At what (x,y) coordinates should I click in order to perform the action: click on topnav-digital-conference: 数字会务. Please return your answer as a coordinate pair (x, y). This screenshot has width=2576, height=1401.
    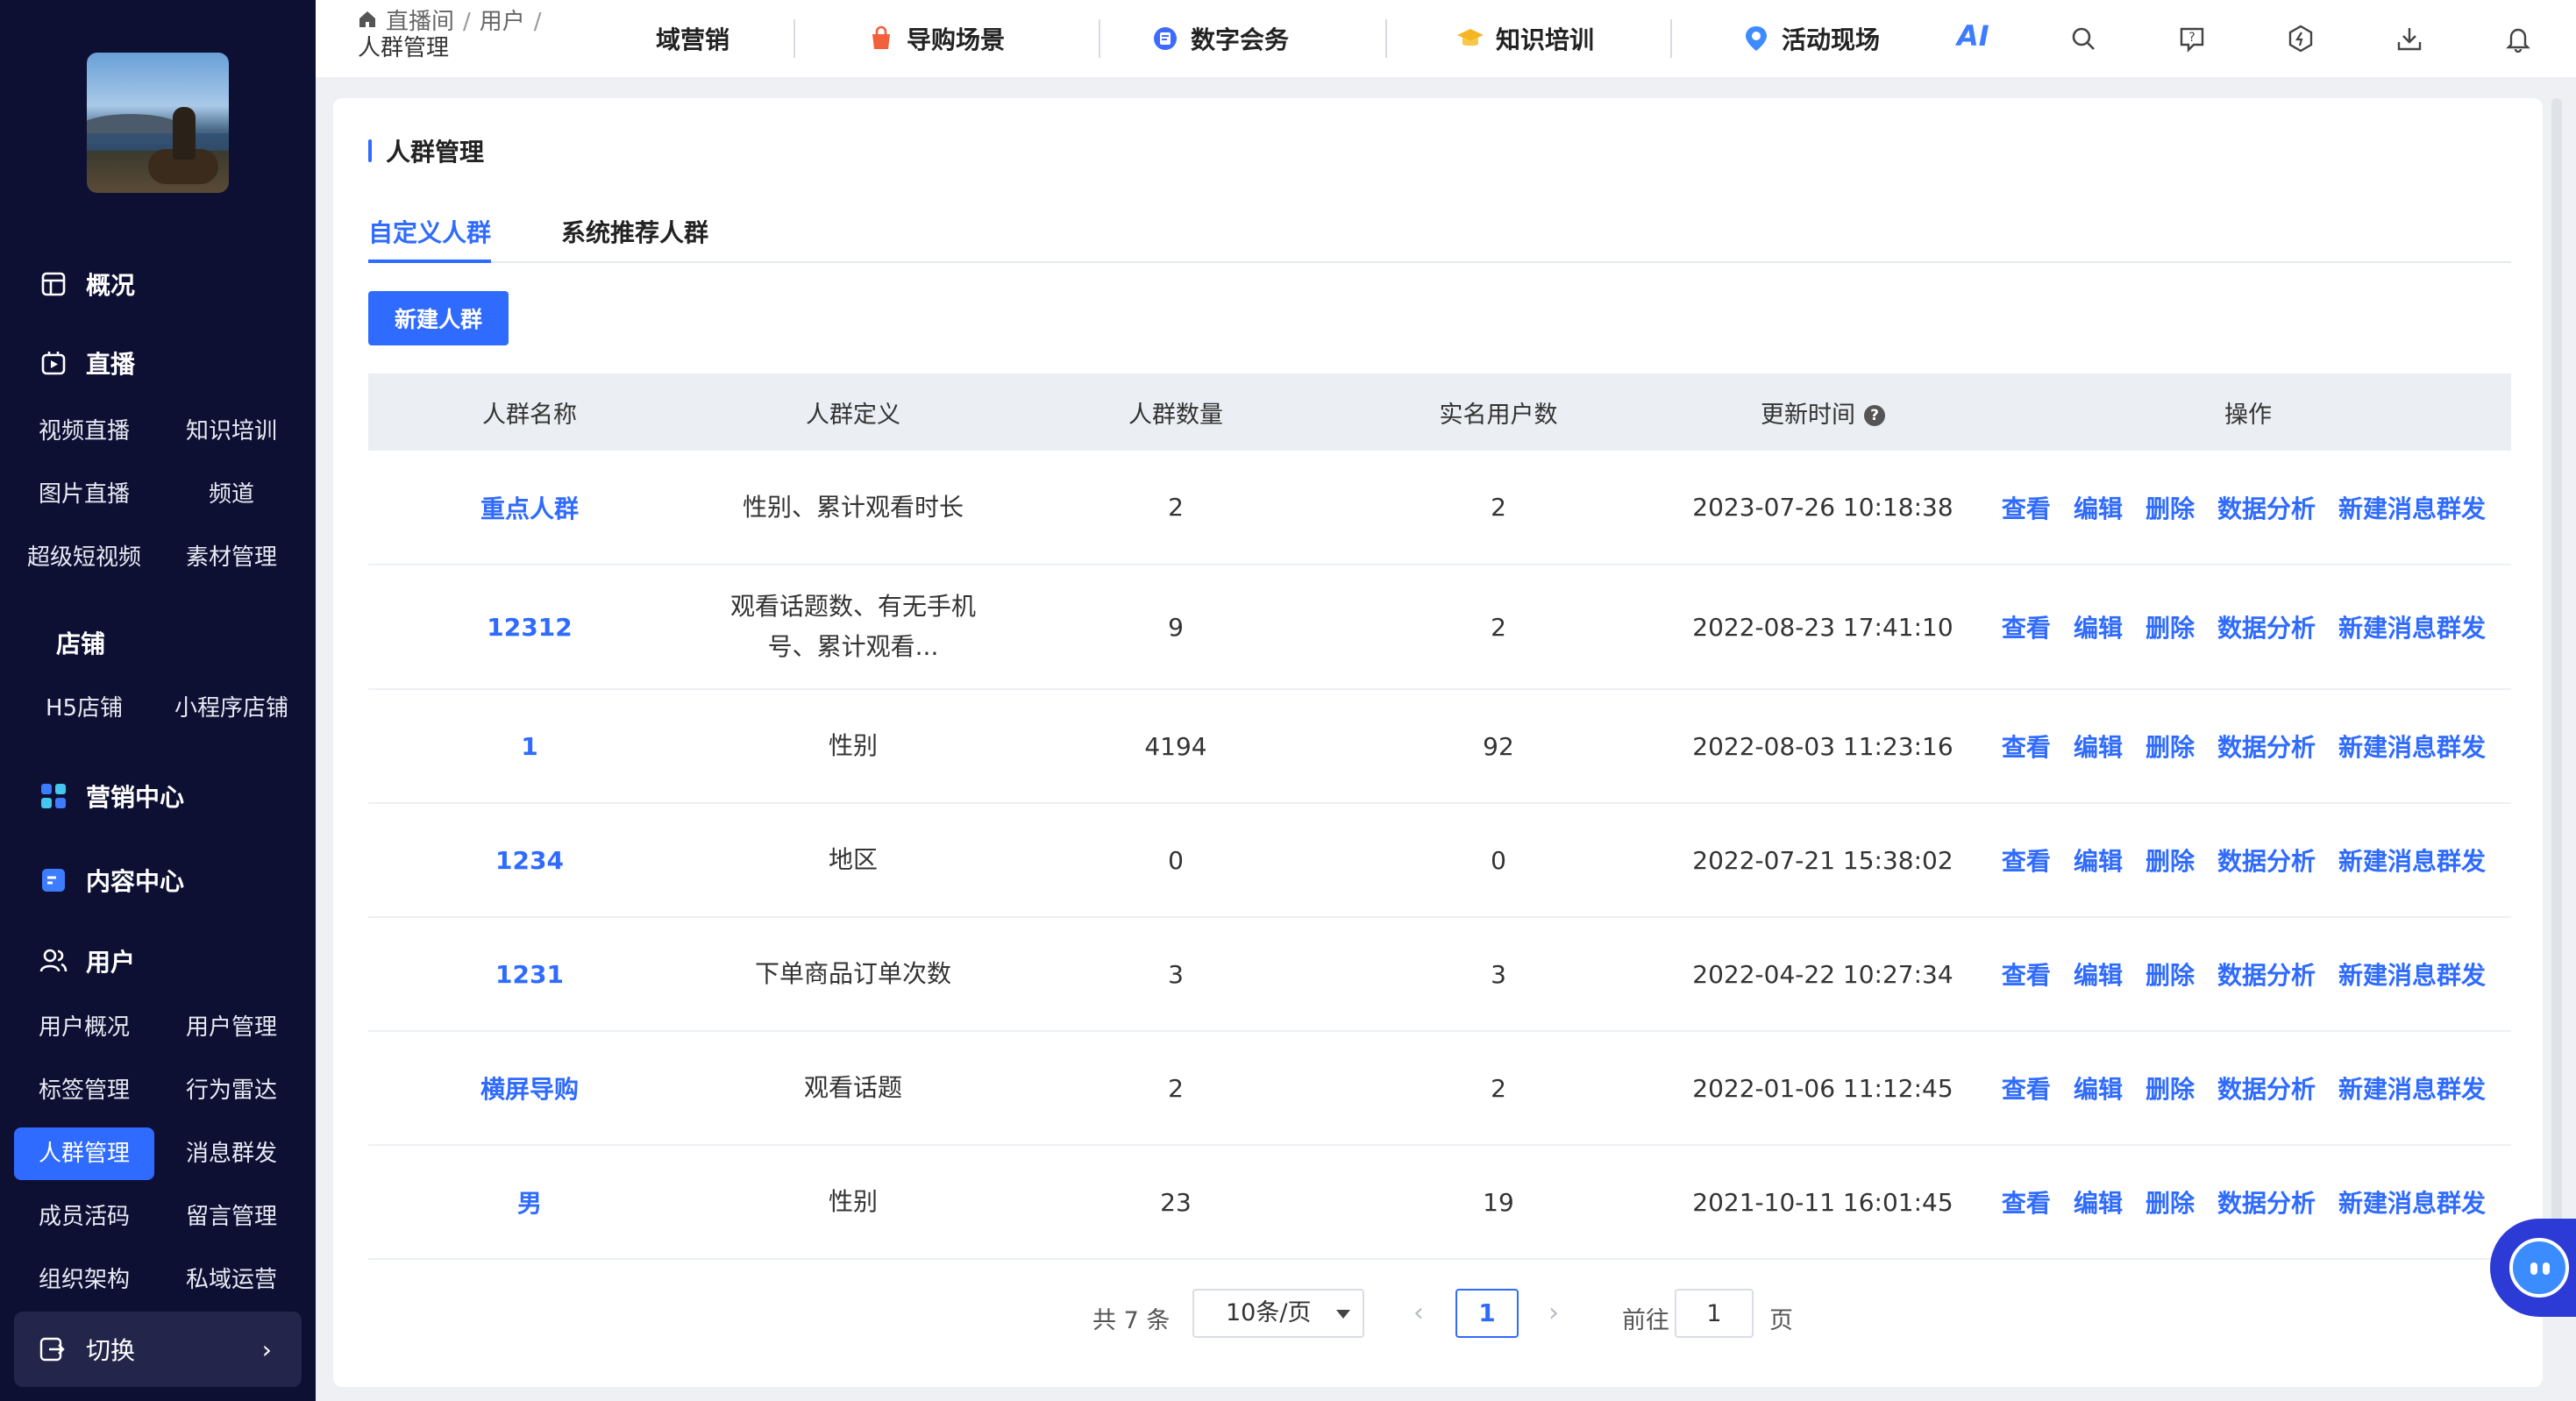
    Looking at the image, I should click on (1219, 38).